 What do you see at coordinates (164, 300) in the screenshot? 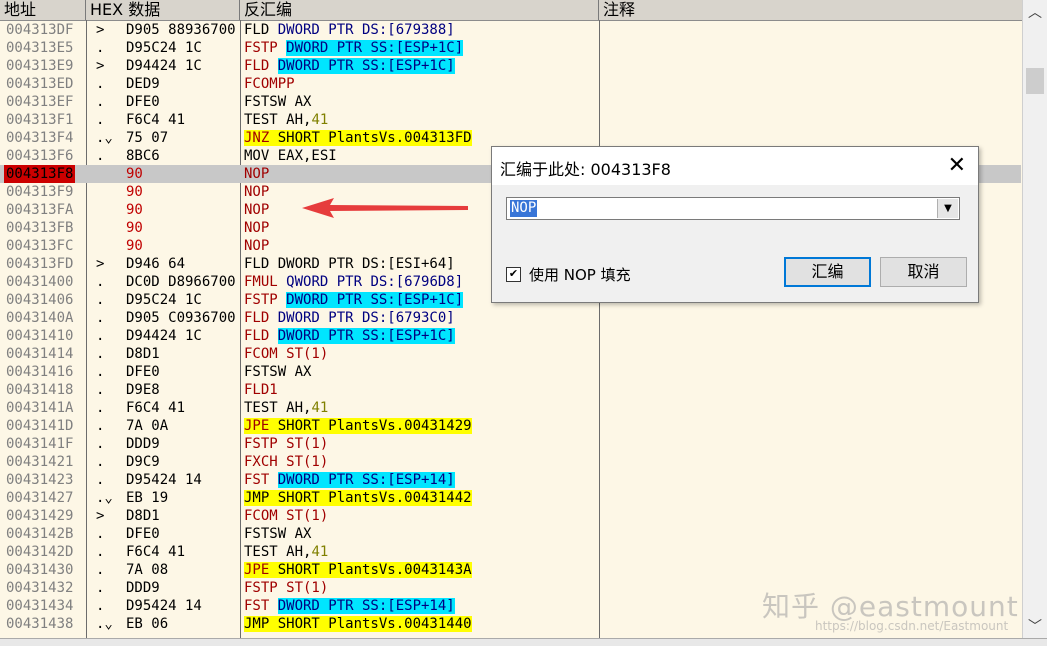
I see `row-hex: D95C24 1C` at bounding box center [164, 300].